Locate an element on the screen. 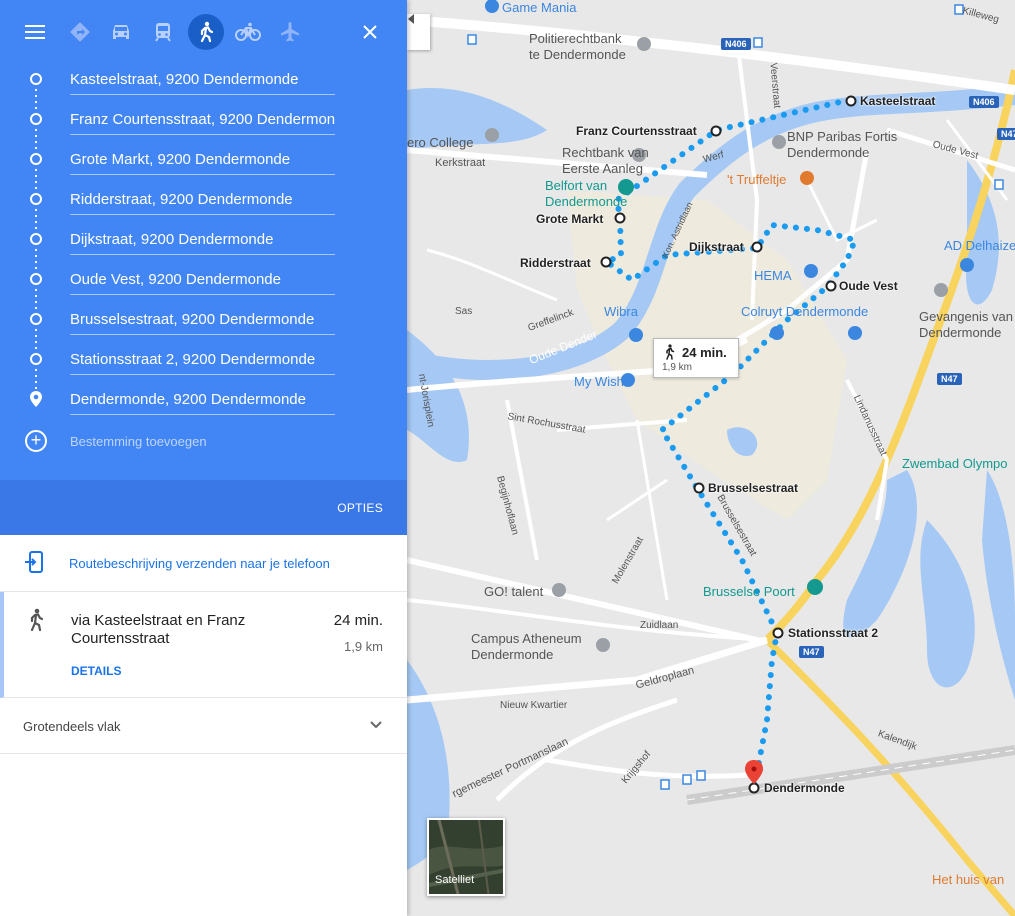 The height and width of the screenshot is (916, 1015). waypoint-row: Dijkstraat, 9200 Dendermonde is located at coordinates (203, 245).